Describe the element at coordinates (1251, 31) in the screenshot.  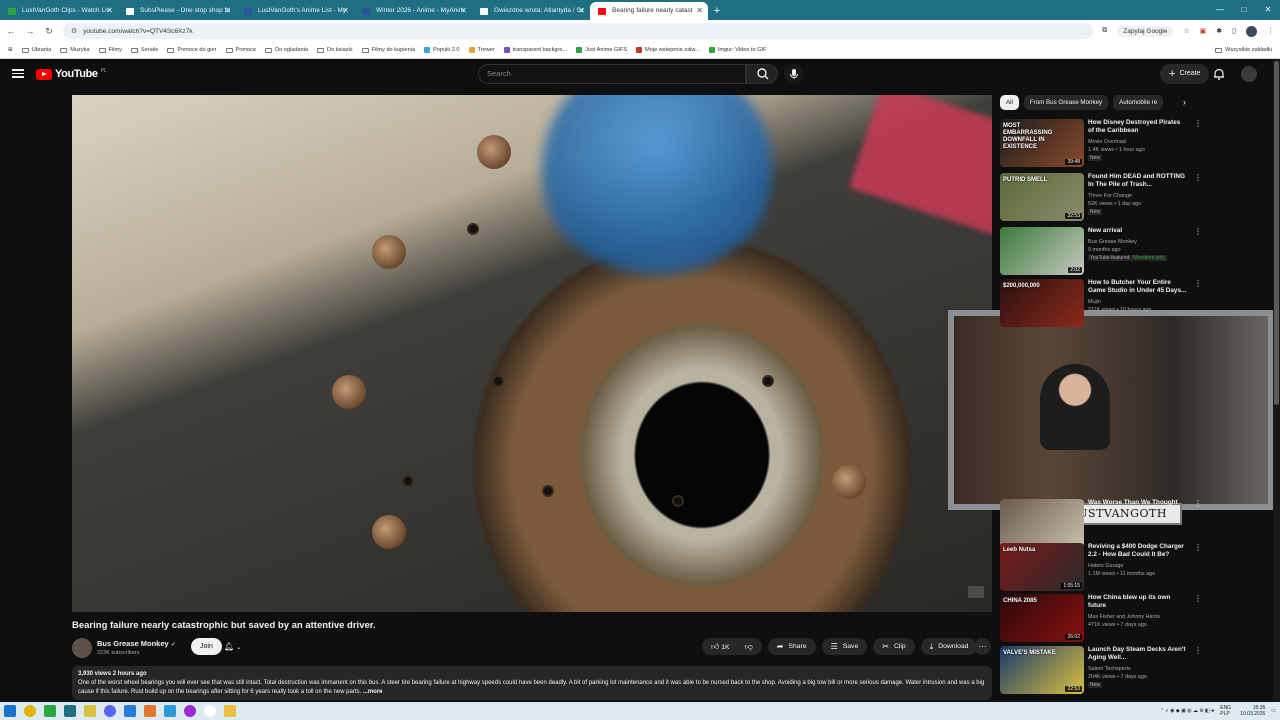
I see `profile-avatar` at that location.